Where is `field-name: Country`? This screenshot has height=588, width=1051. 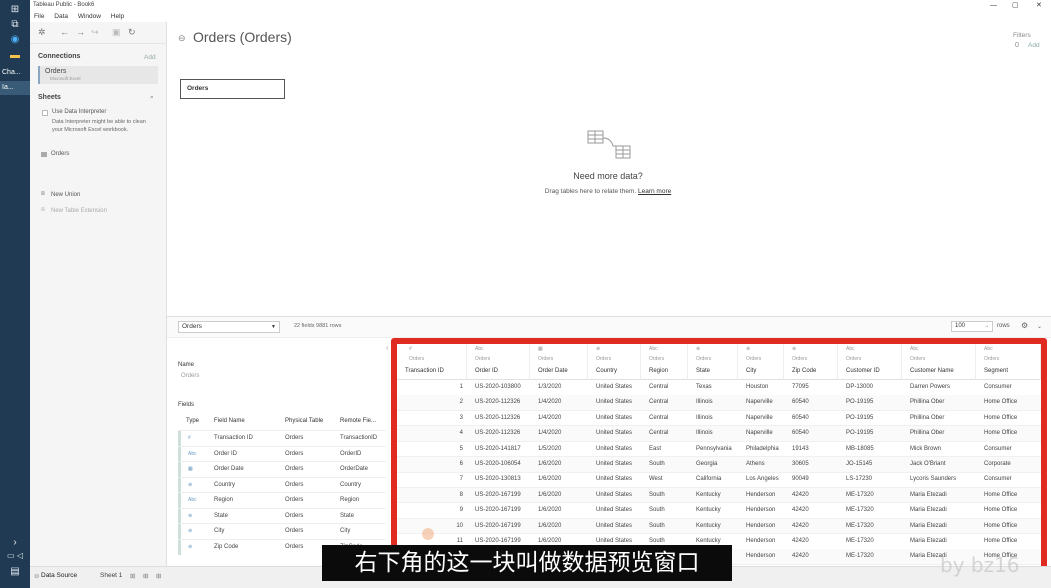 field-name: Country is located at coordinates (224, 485).